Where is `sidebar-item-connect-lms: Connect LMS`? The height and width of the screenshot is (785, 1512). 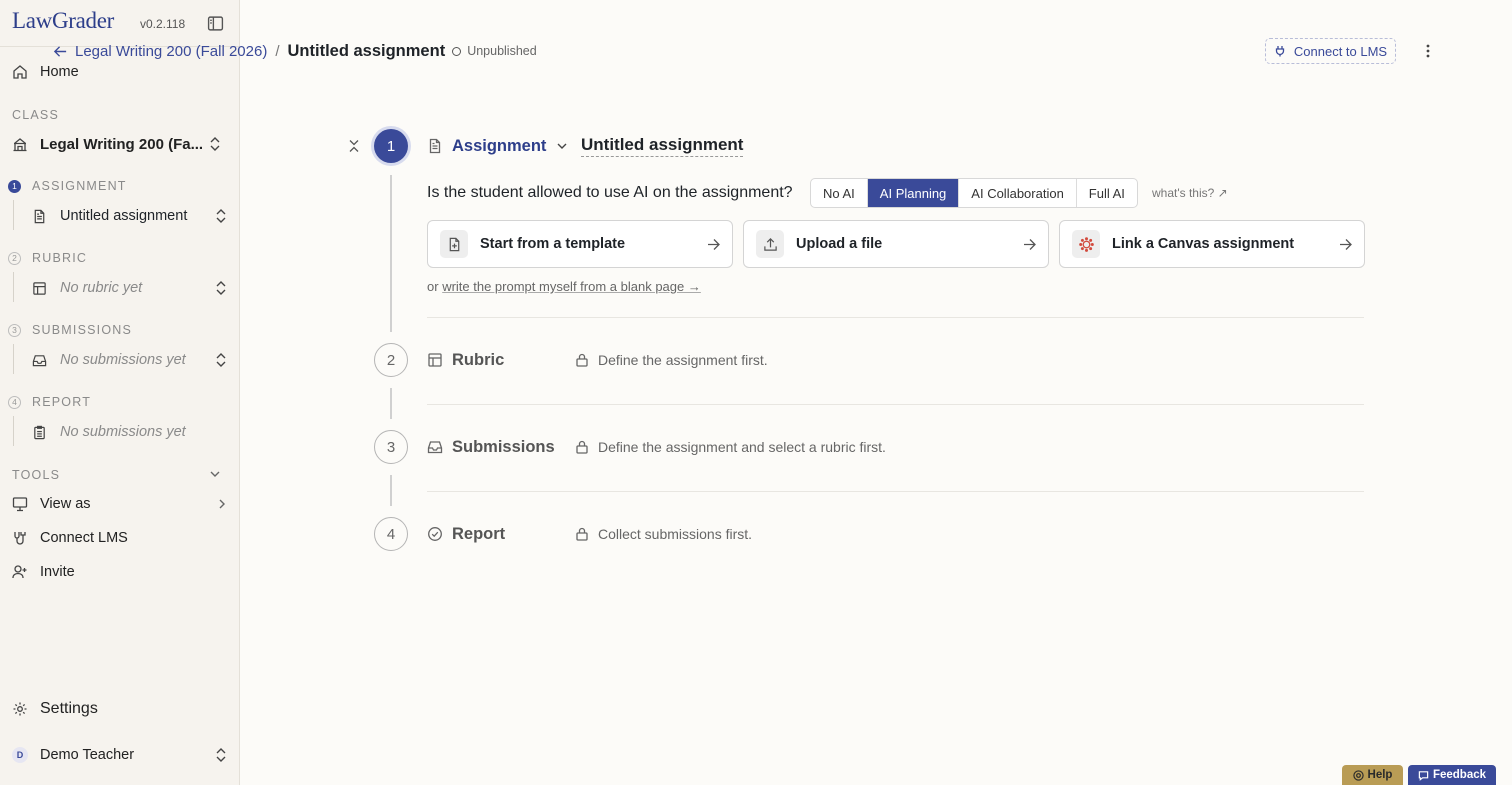 sidebar-item-connect-lms: Connect LMS is located at coordinates (70, 538).